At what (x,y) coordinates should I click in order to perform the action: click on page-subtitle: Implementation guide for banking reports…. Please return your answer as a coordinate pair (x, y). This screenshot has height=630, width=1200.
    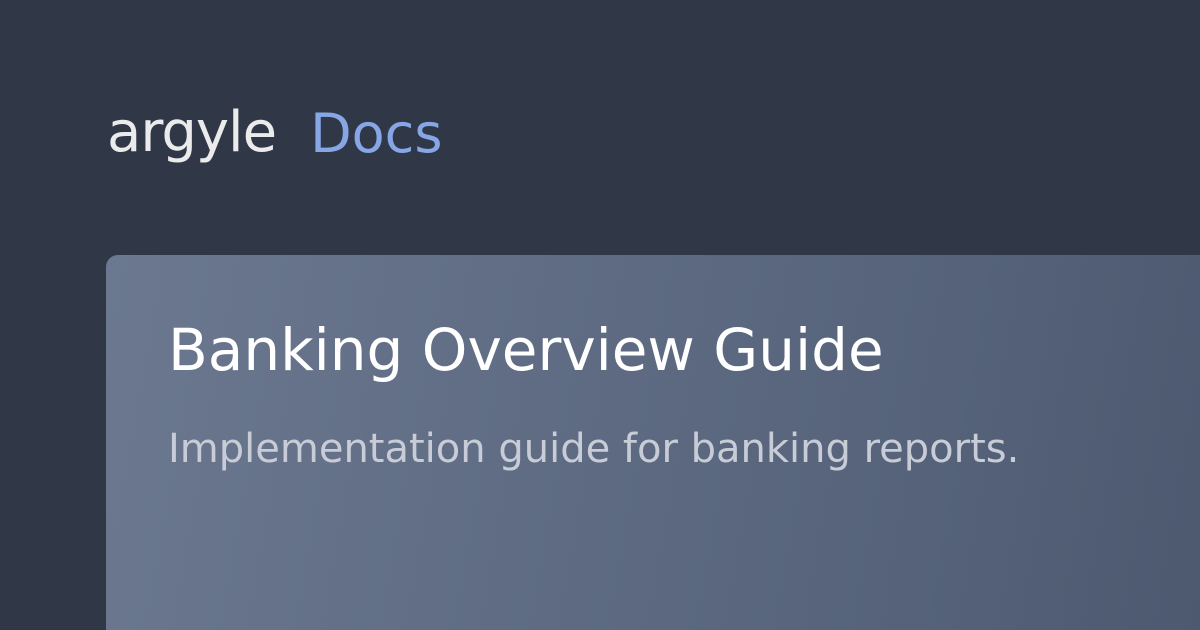
    Looking at the image, I should click on (594, 449).